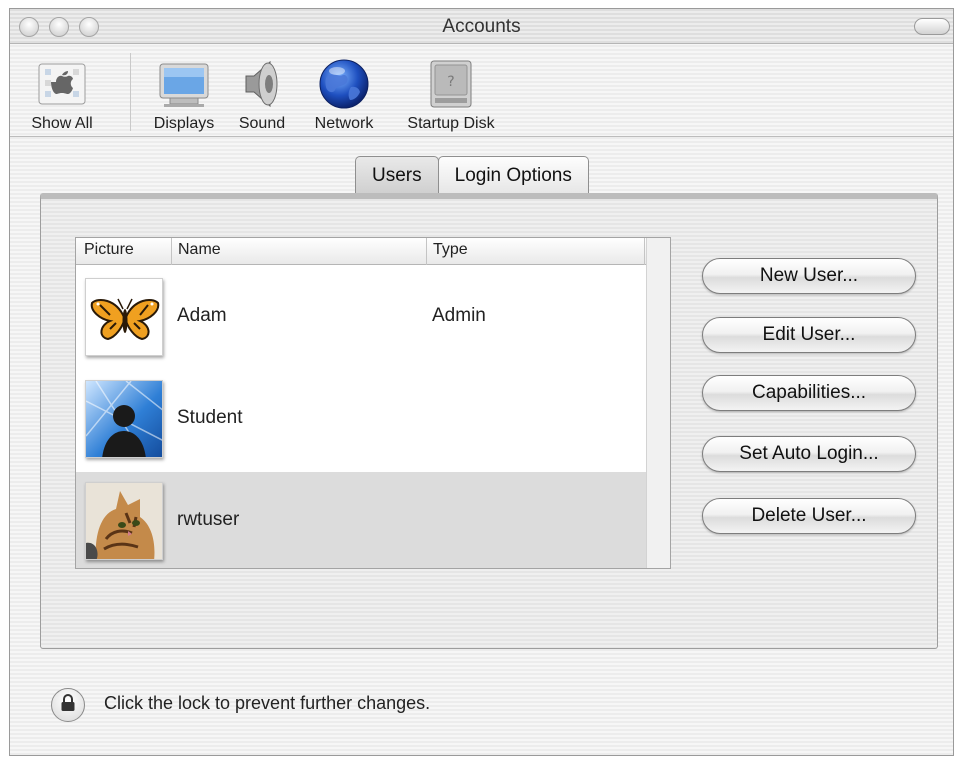 The image size is (956, 757). What do you see at coordinates (199, 250) in the screenshot?
I see `column-header-name: Name` at bounding box center [199, 250].